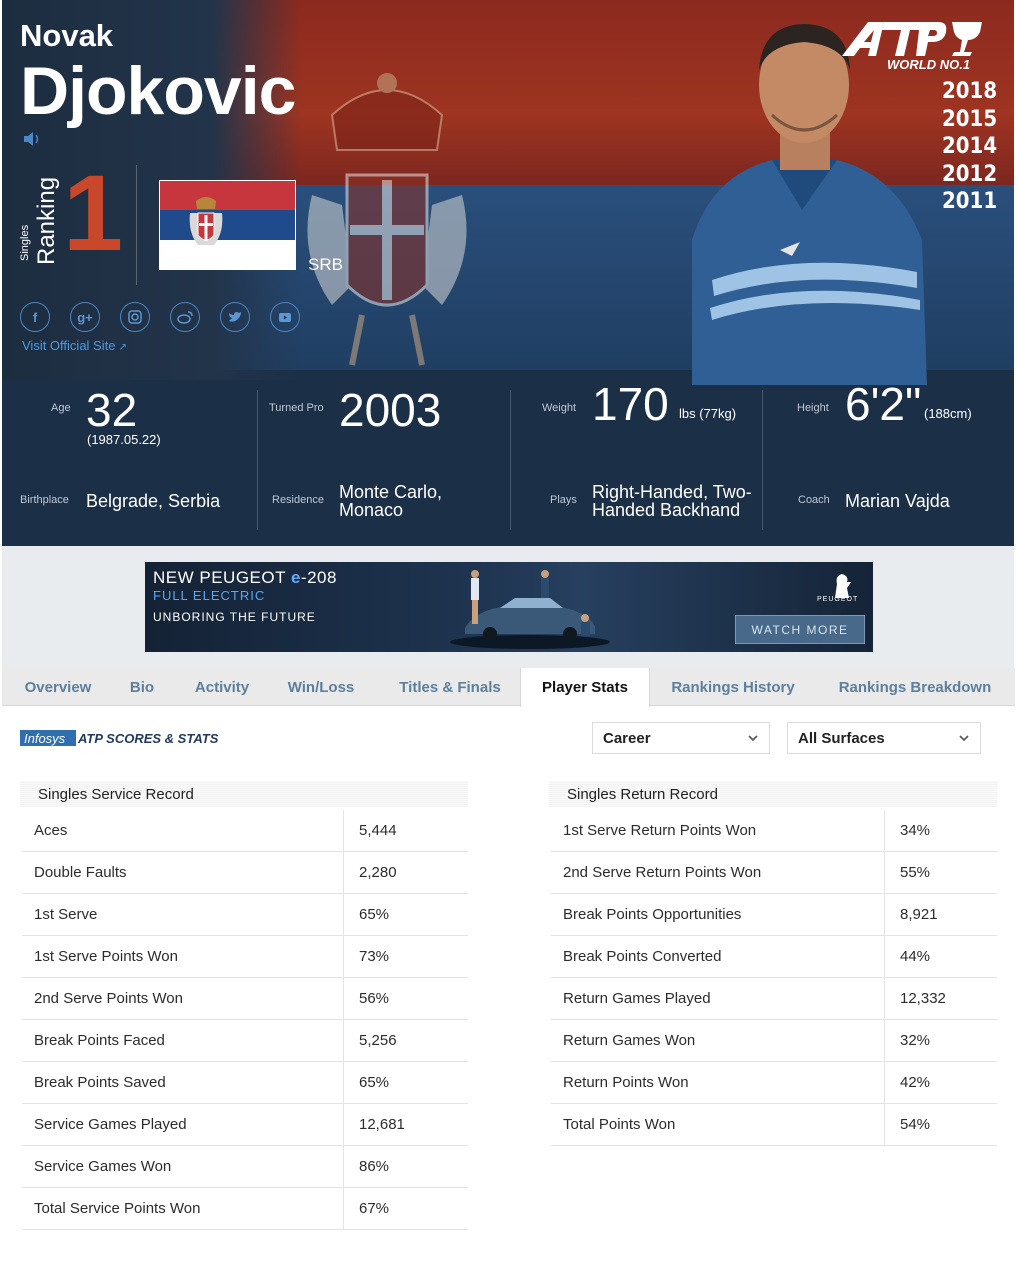  What do you see at coordinates (915, 687) in the screenshot?
I see `tab-rankings-breakdown: Rankings Breakdown` at bounding box center [915, 687].